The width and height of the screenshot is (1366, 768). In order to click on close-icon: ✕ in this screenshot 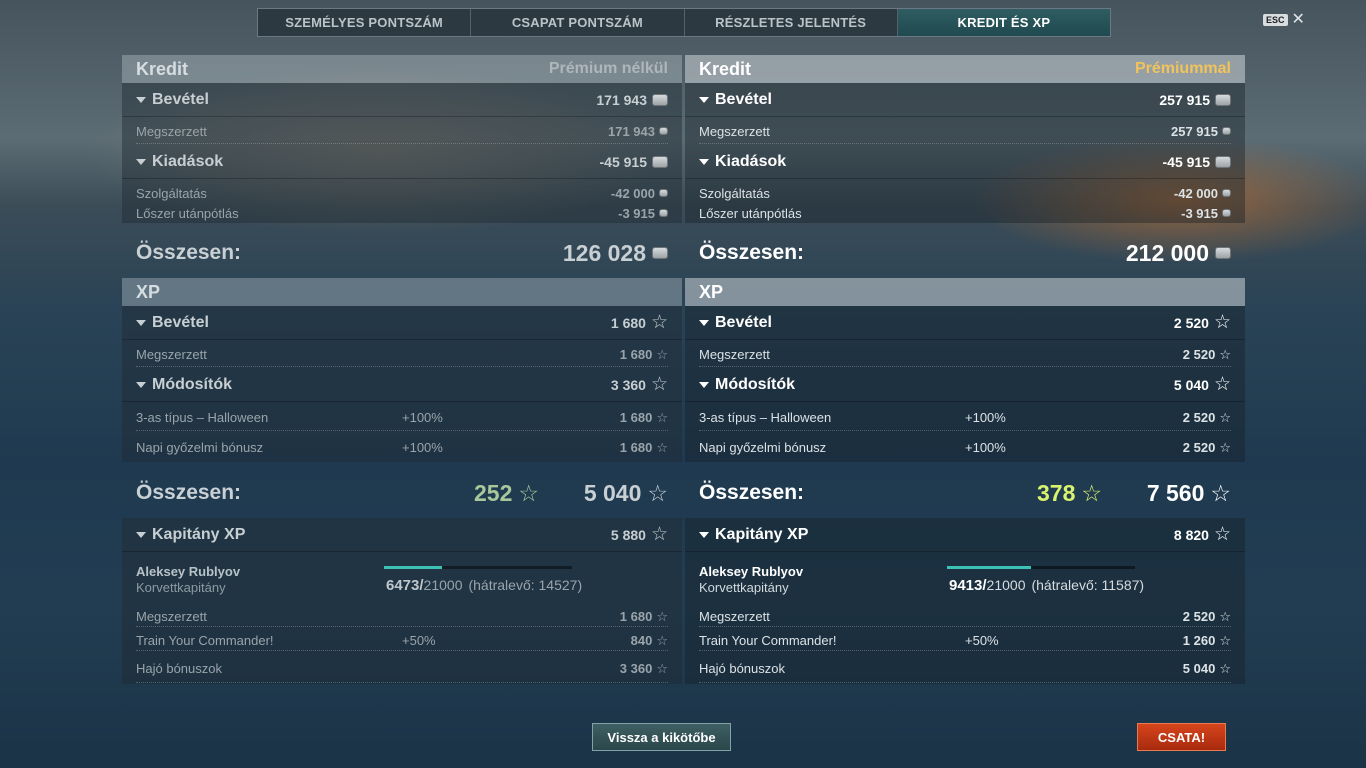, I will do `click(1298, 20)`.